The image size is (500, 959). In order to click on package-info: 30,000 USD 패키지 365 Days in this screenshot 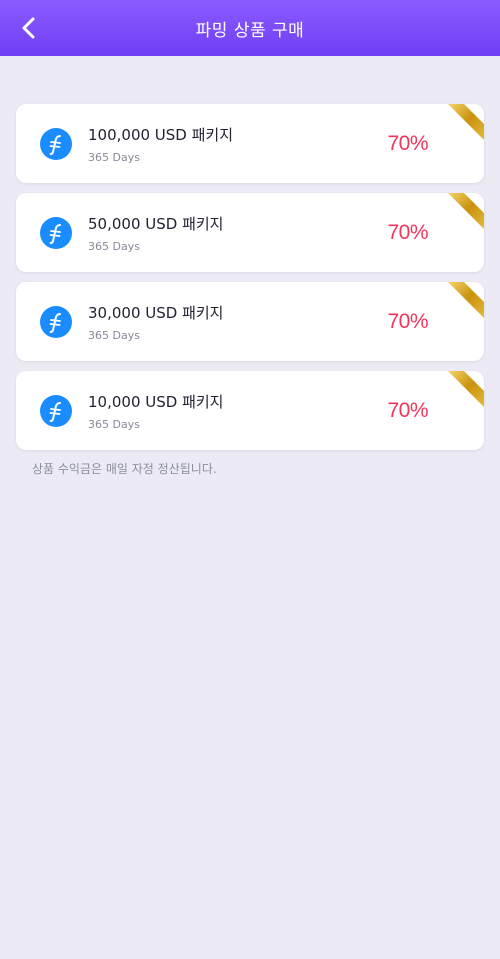, I will do `click(237, 322)`.